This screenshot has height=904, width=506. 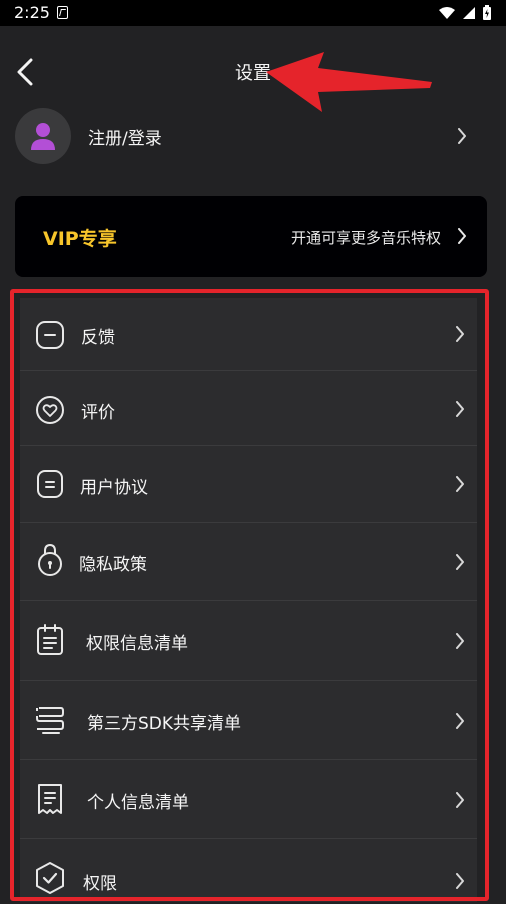 I want to click on vip-title: VIP专享, so click(x=80, y=239).